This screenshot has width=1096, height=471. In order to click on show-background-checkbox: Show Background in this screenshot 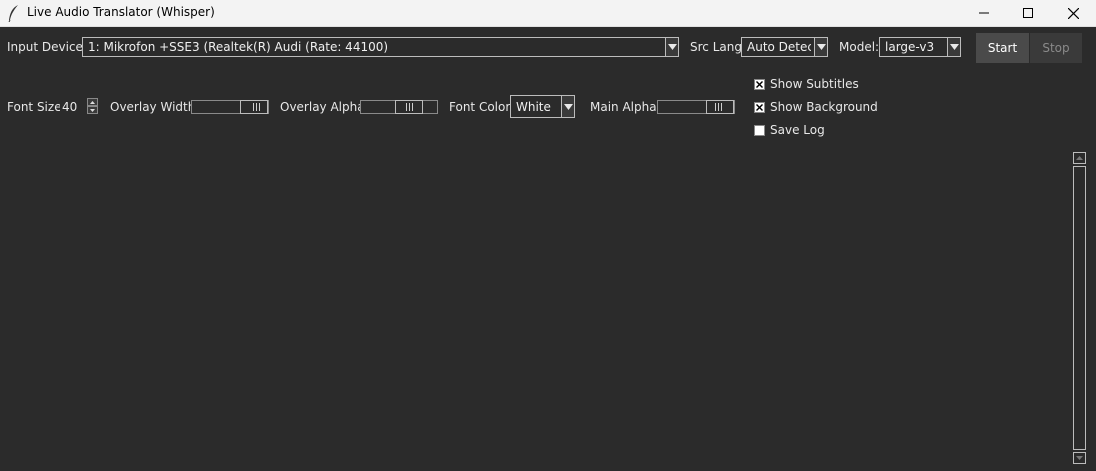, I will do `click(816, 107)`.